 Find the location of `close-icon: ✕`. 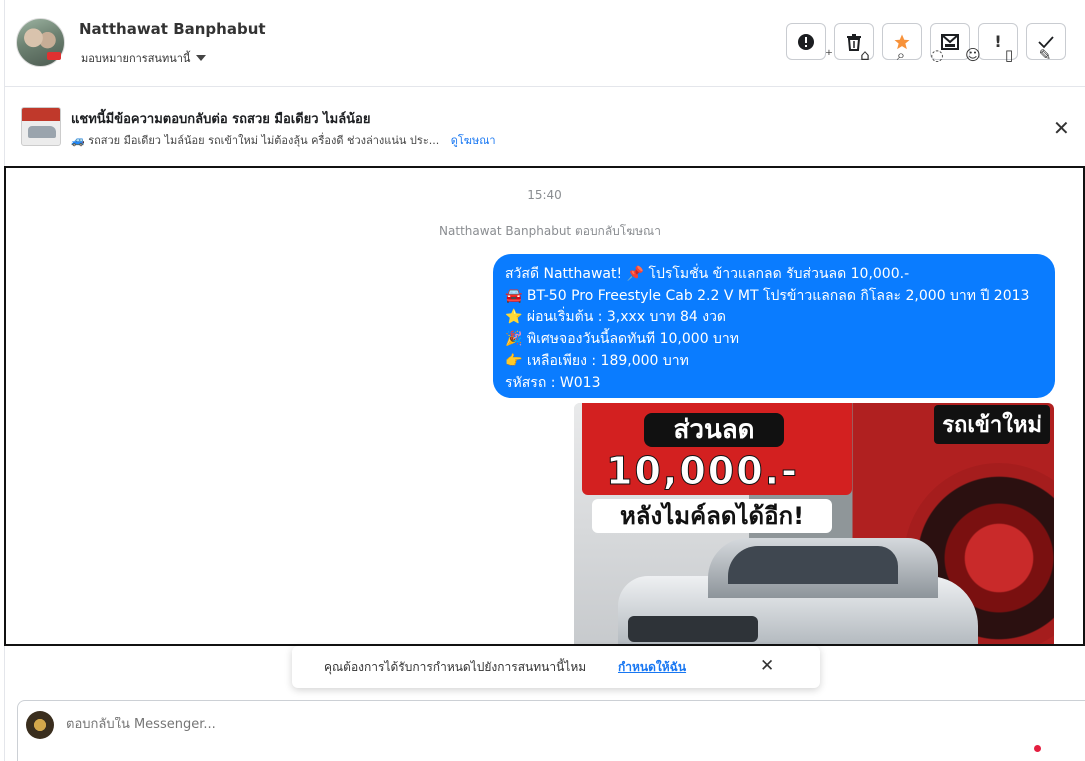

close-icon: ✕ is located at coordinates (1061, 128).